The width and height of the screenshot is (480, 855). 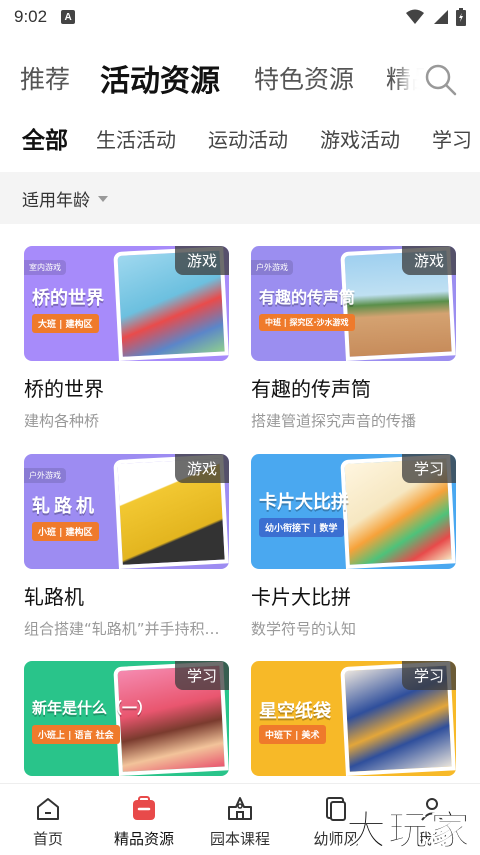 What do you see at coordinates (461, 17) in the screenshot?
I see `battery-icon` at bounding box center [461, 17].